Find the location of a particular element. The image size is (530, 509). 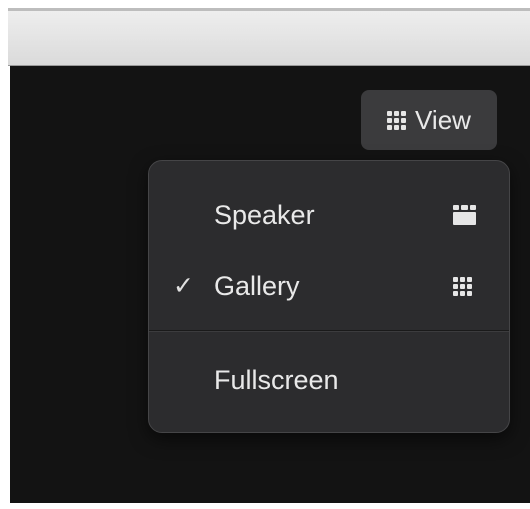

menu-item-label: Gallery is located at coordinates (257, 285).